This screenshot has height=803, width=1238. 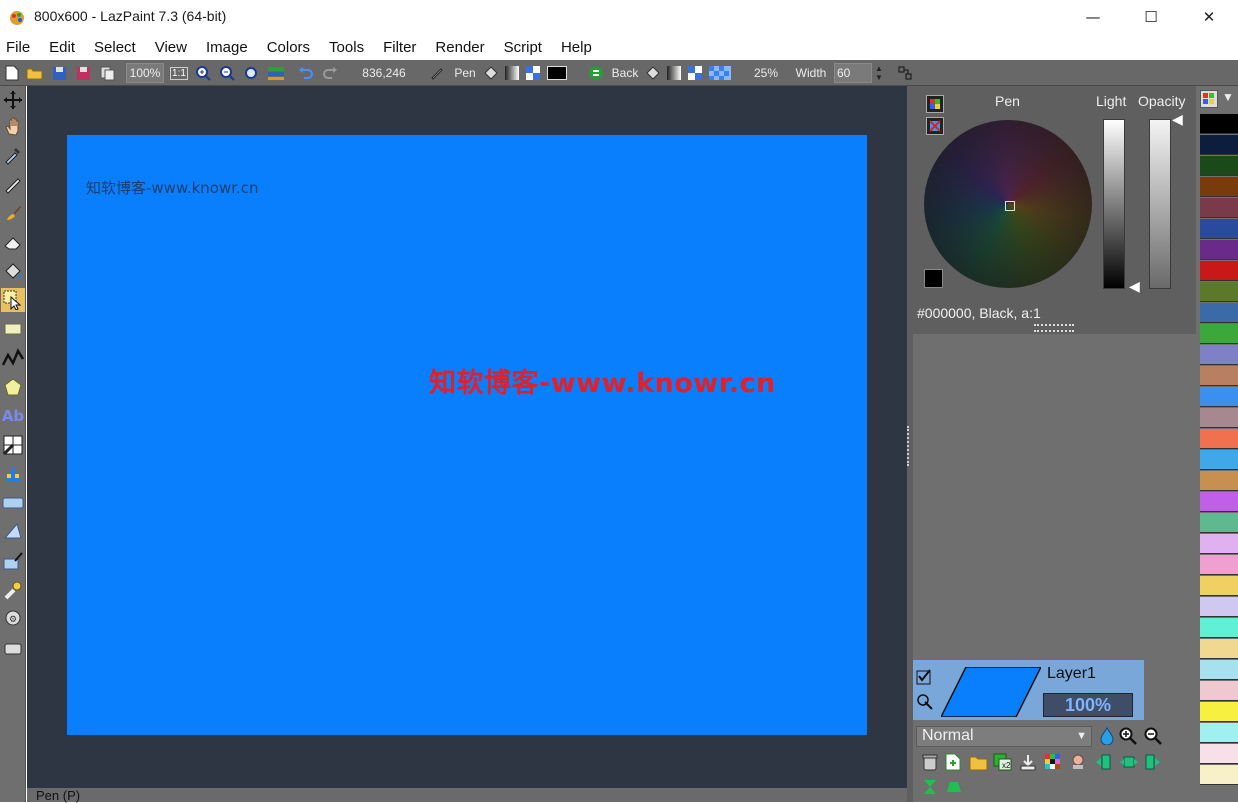 What do you see at coordinates (306, 73) in the screenshot?
I see `undo-icon` at bounding box center [306, 73].